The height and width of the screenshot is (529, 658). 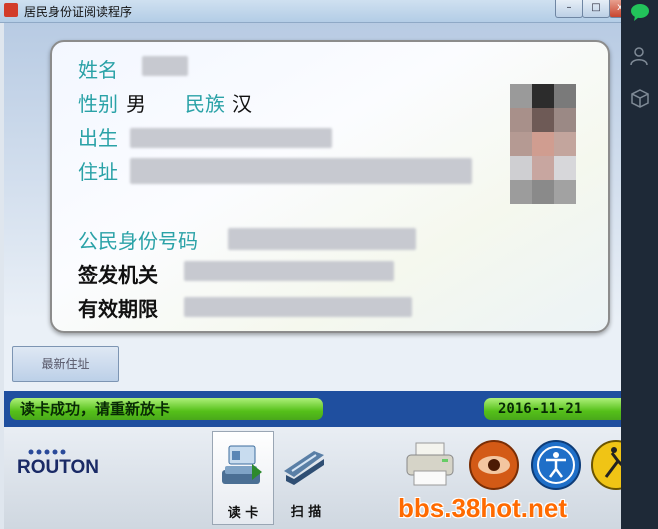 What do you see at coordinates (640, 98) in the screenshot?
I see `box-icon` at bounding box center [640, 98].